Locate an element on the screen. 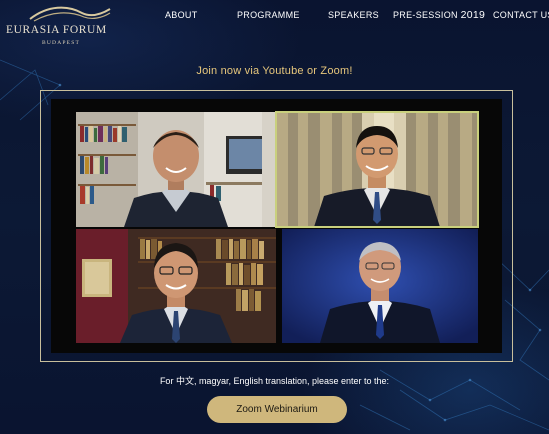 The width and height of the screenshot is (549, 434). nav-contact: CONTACT US is located at coordinates (521, 15).